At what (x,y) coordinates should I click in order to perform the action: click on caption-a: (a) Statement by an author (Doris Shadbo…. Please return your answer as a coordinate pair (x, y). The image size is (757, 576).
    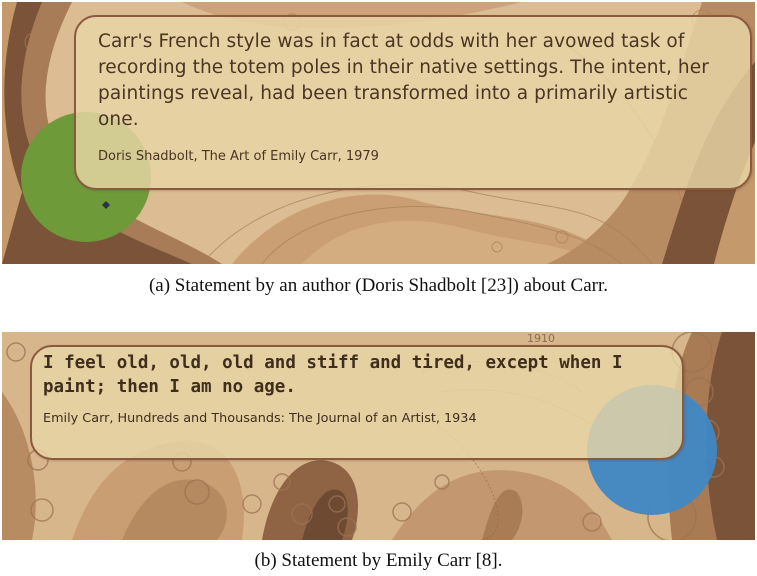
    Looking at the image, I should click on (378, 285).